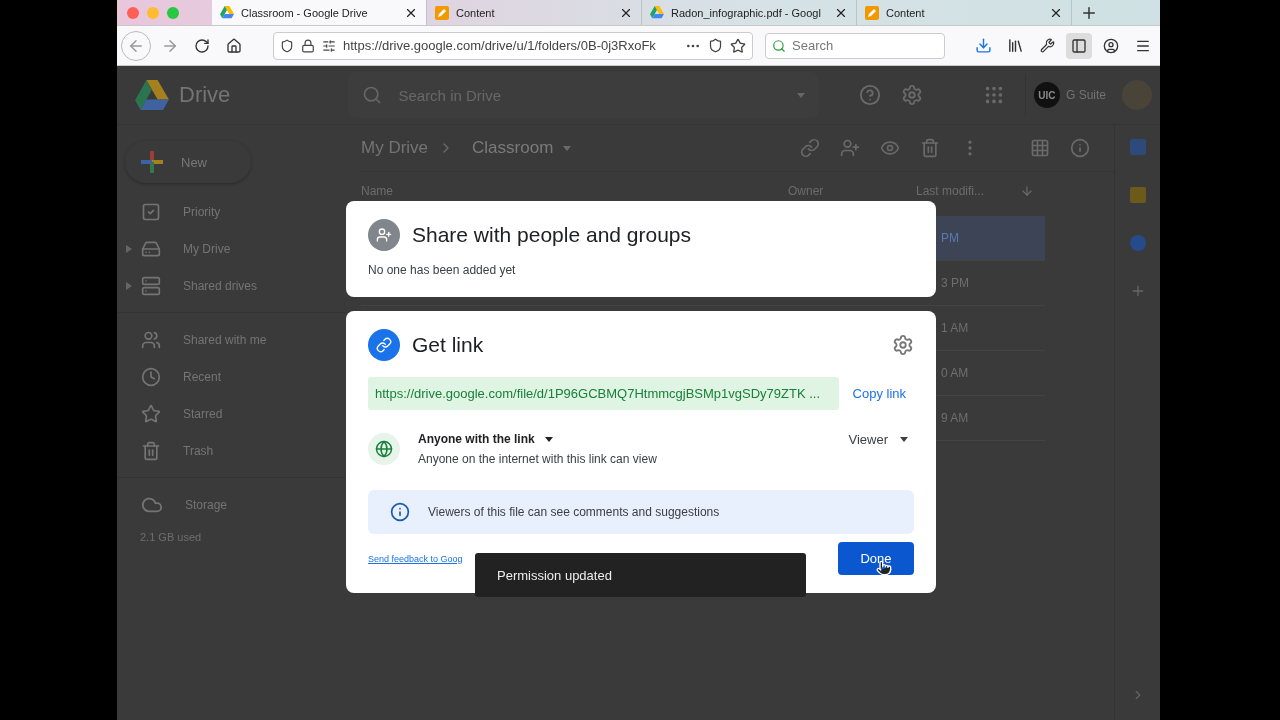  What do you see at coordinates (640, 575) in the screenshot?
I see `permission-toast: Permission updated` at bounding box center [640, 575].